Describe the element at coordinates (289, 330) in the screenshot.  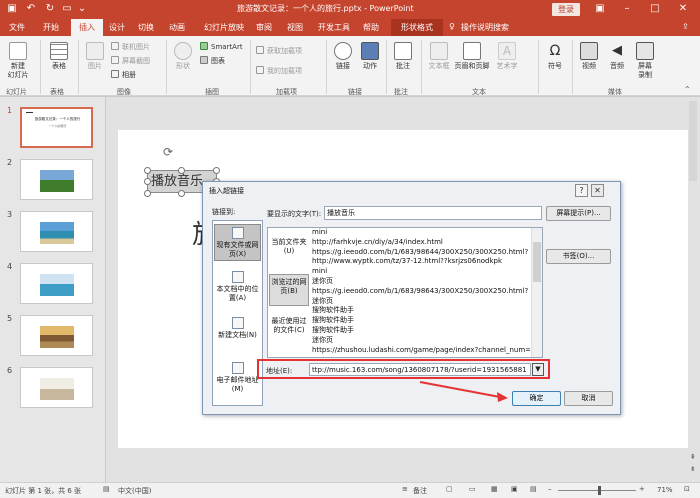
I see `recent-files-button: 最近使用过的文件(C)` at that location.